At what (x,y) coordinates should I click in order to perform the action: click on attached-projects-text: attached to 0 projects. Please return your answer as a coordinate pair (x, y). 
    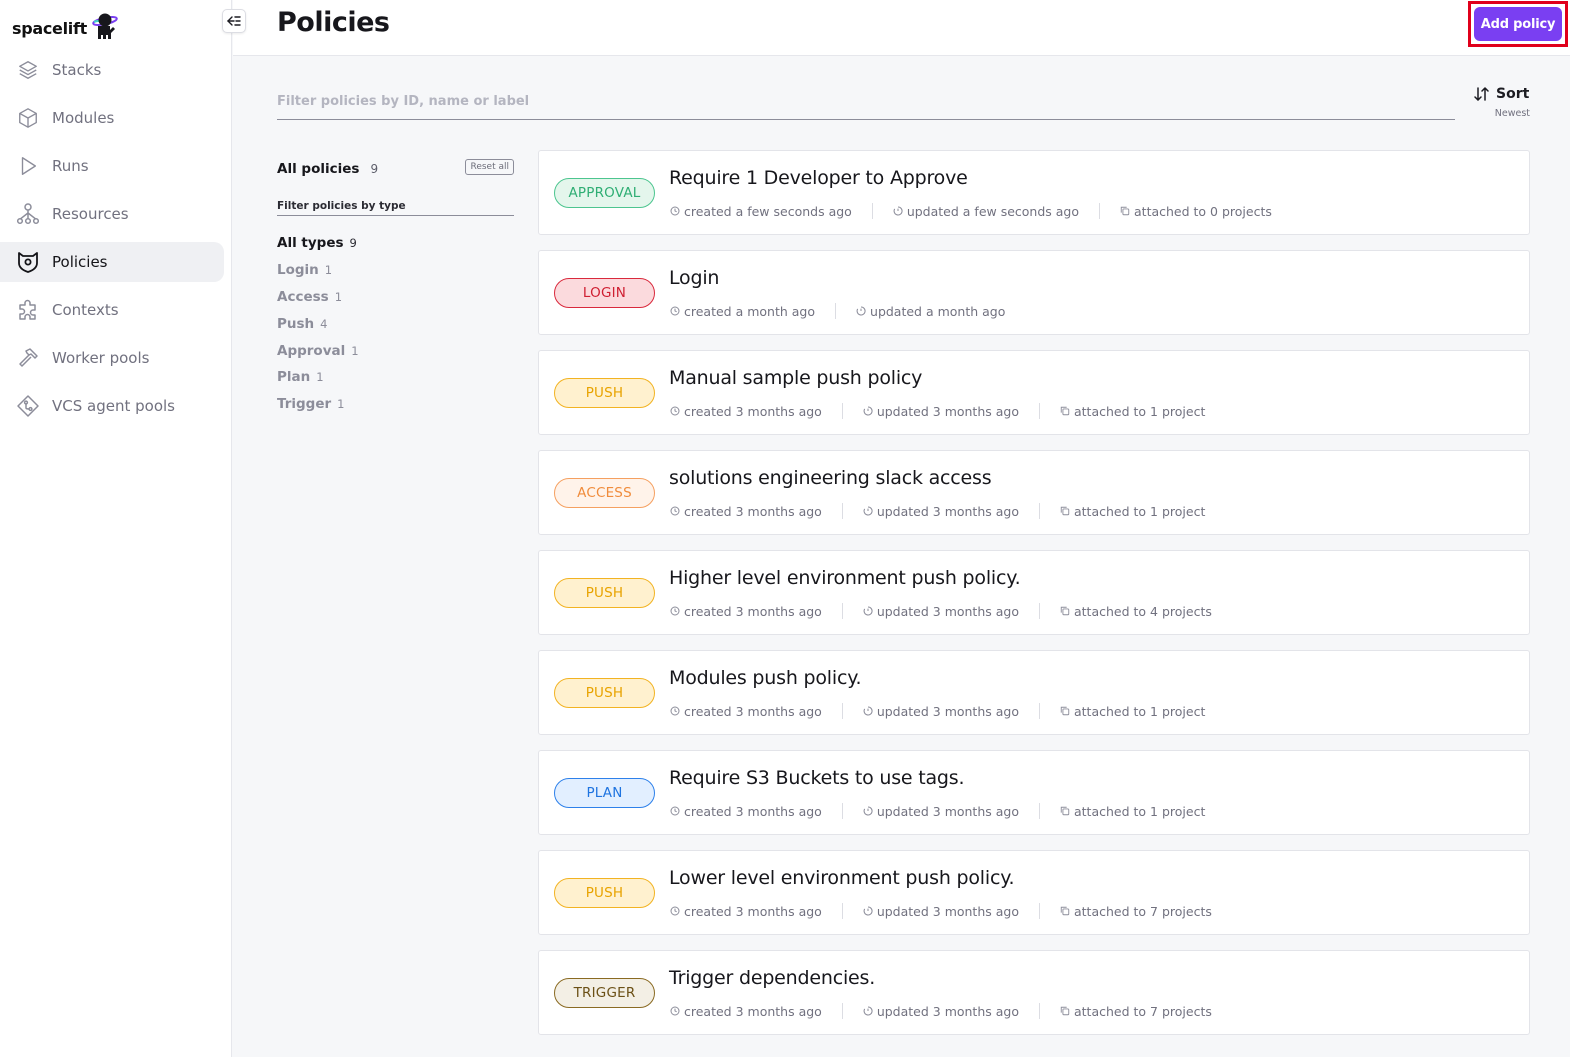
    Looking at the image, I should click on (1203, 211).